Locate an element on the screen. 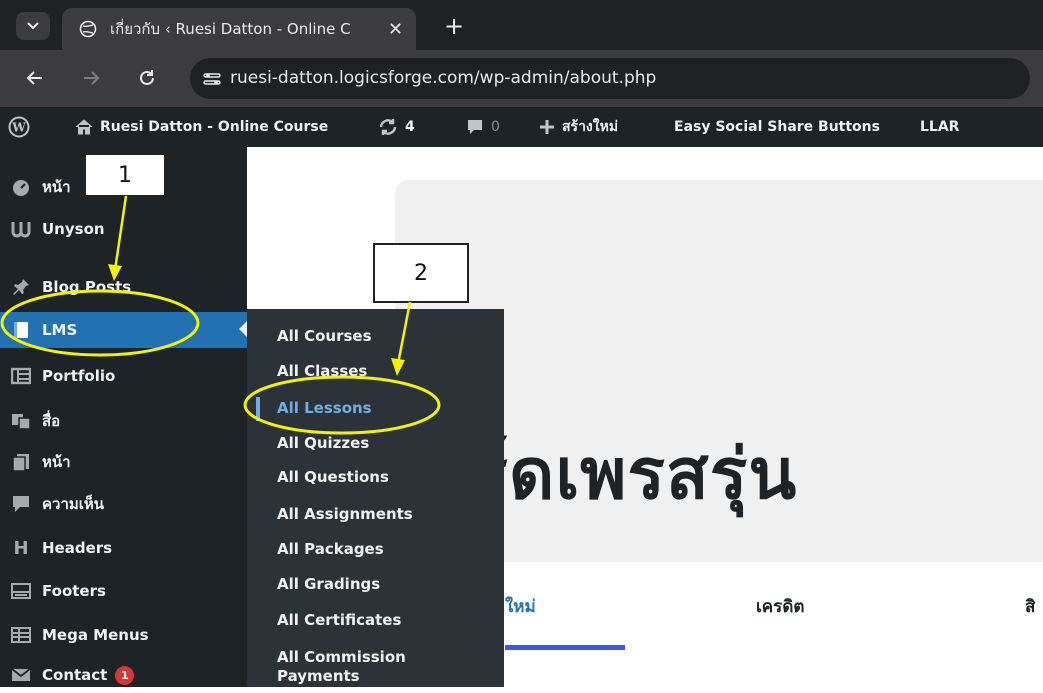 The height and width of the screenshot is (693, 1043). browser-tab-strip: เกี่ยวกับ ‹ Ruesi Datton - Online C ✕ + is located at coordinates (521, 25).